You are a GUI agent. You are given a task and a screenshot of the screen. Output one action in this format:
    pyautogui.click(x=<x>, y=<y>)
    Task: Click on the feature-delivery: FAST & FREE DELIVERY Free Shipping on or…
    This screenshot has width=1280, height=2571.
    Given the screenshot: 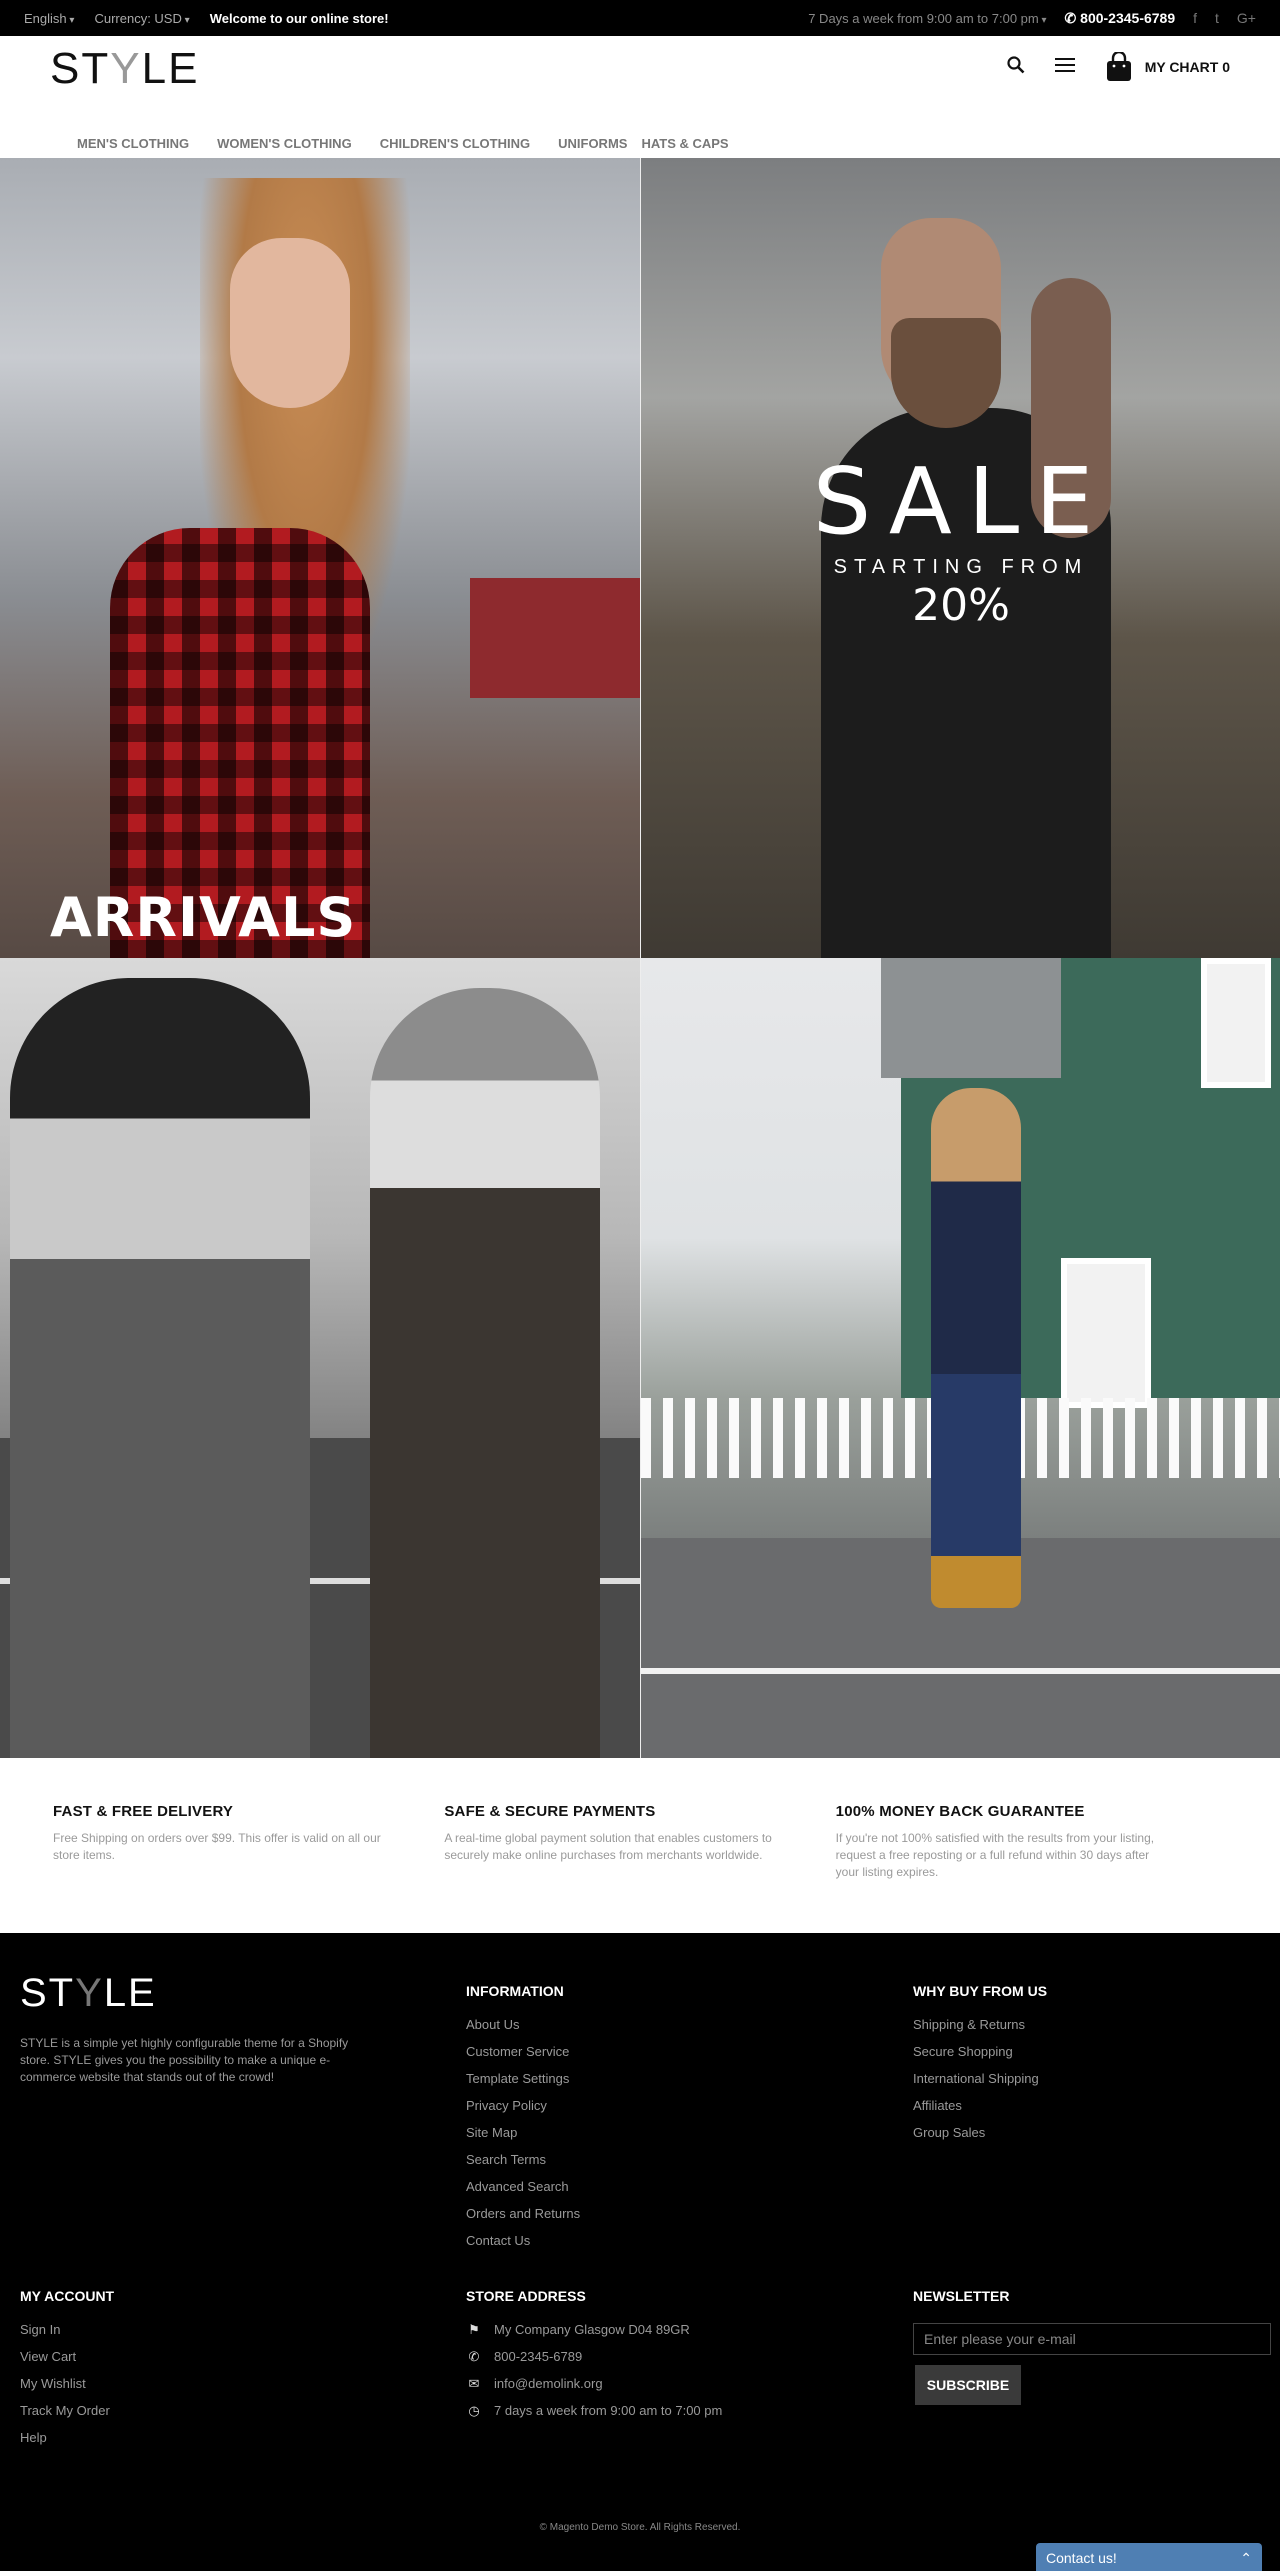 What is the action you would take?
    pyautogui.click(x=248, y=1868)
    